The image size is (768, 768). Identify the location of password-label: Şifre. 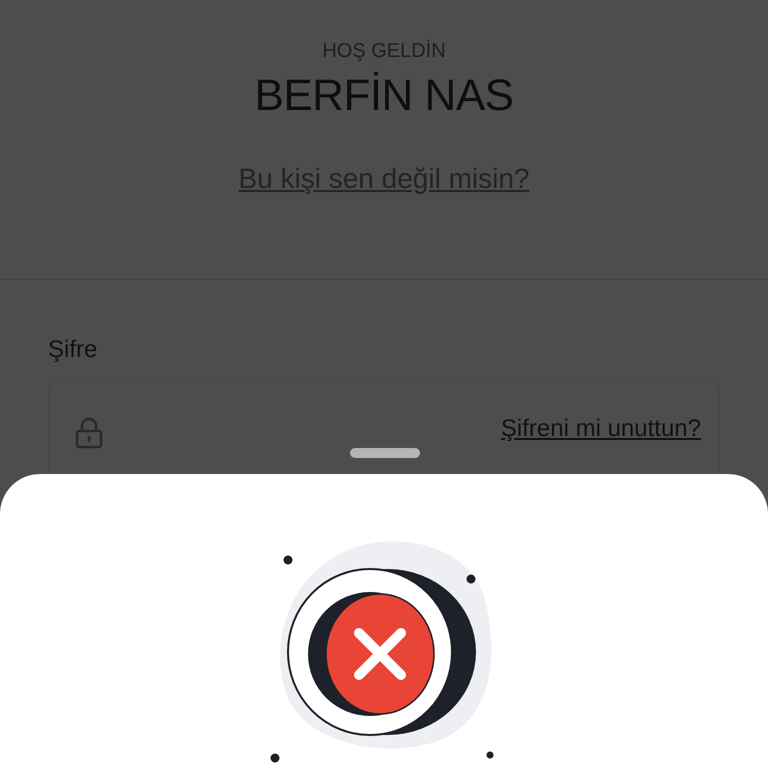
(73, 350).